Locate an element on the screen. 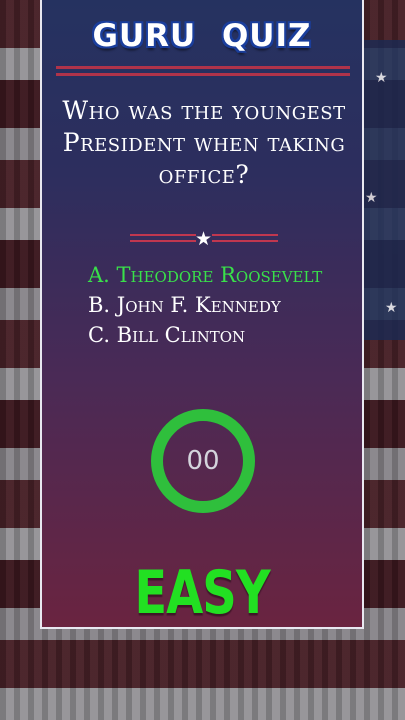 The width and height of the screenshot is (405, 720). app-title: GURU QUIZ is located at coordinates (202, 36).